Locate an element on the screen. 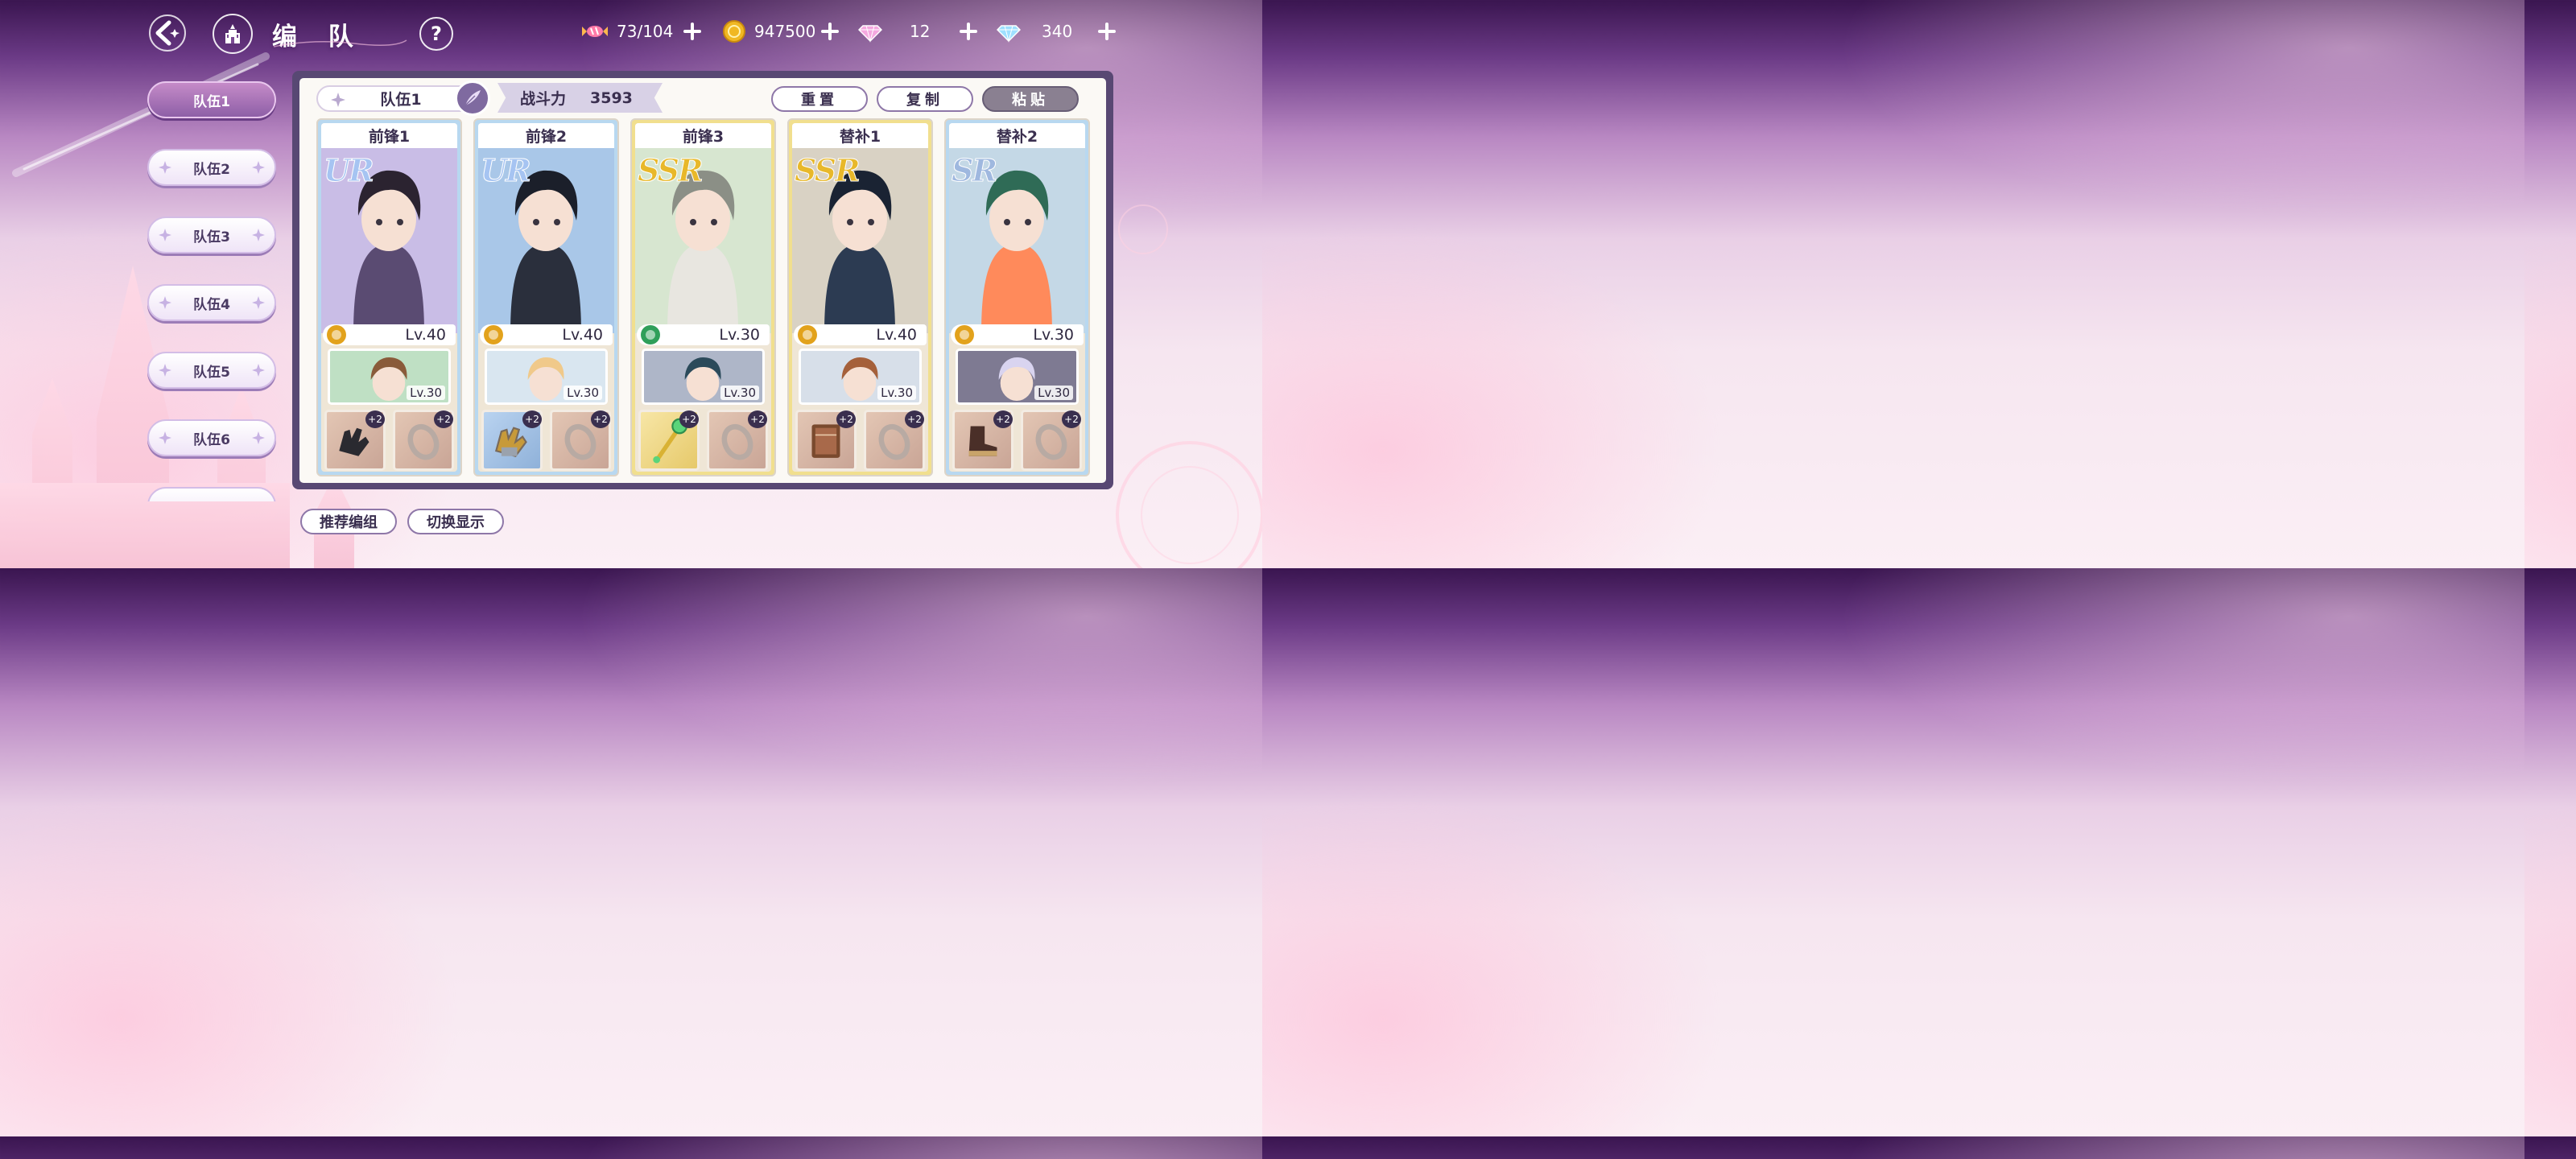  formation-slot-4: 替补1 SSR Lv.40 Lv.30 +2 +2 is located at coordinates (860, 297).